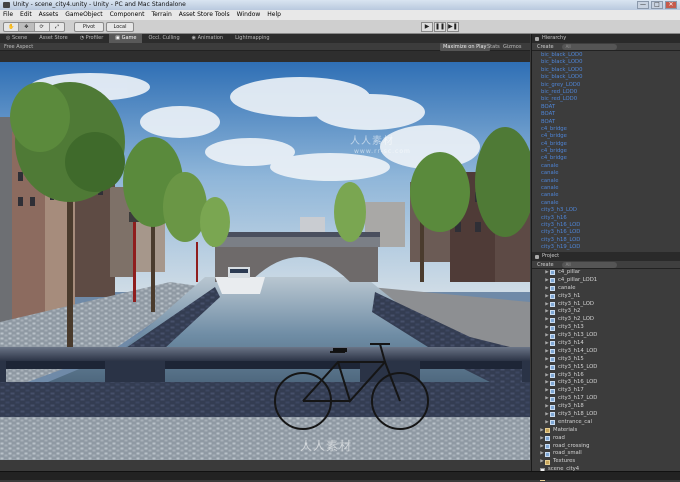  Describe the element at coordinates (427, 27) in the screenshot. I see `play-button: ▶` at that location.